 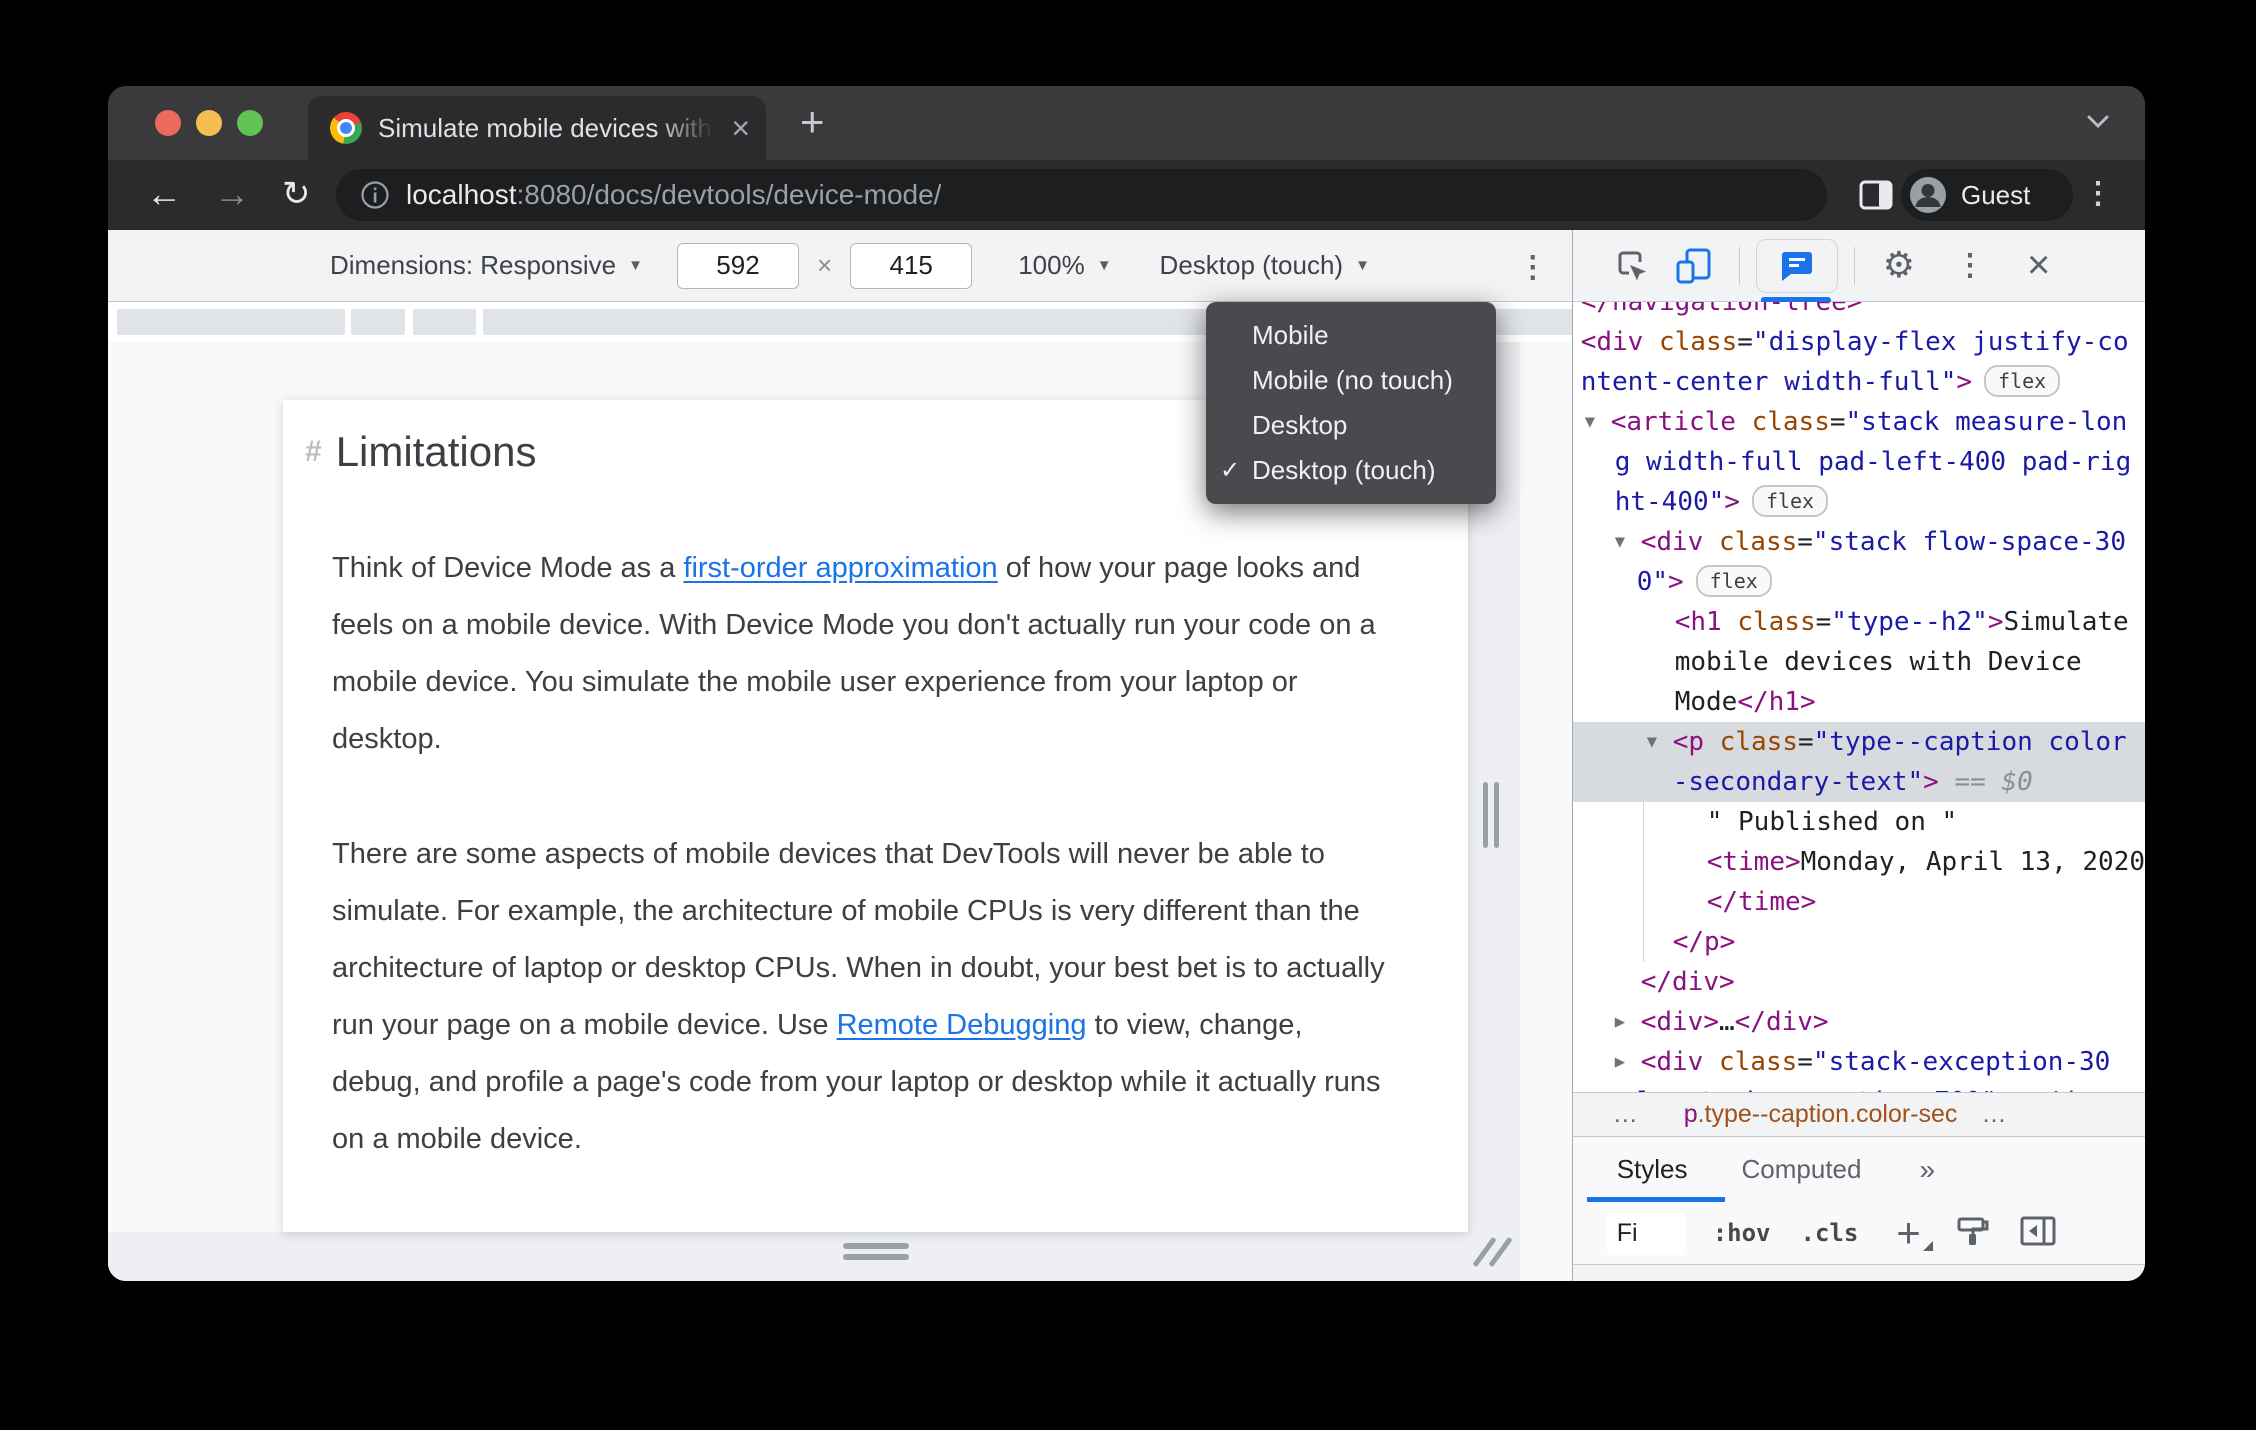 What do you see at coordinates (825, 265) in the screenshot?
I see `dimensions-times-label: ×` at bounding box center [825, 265].